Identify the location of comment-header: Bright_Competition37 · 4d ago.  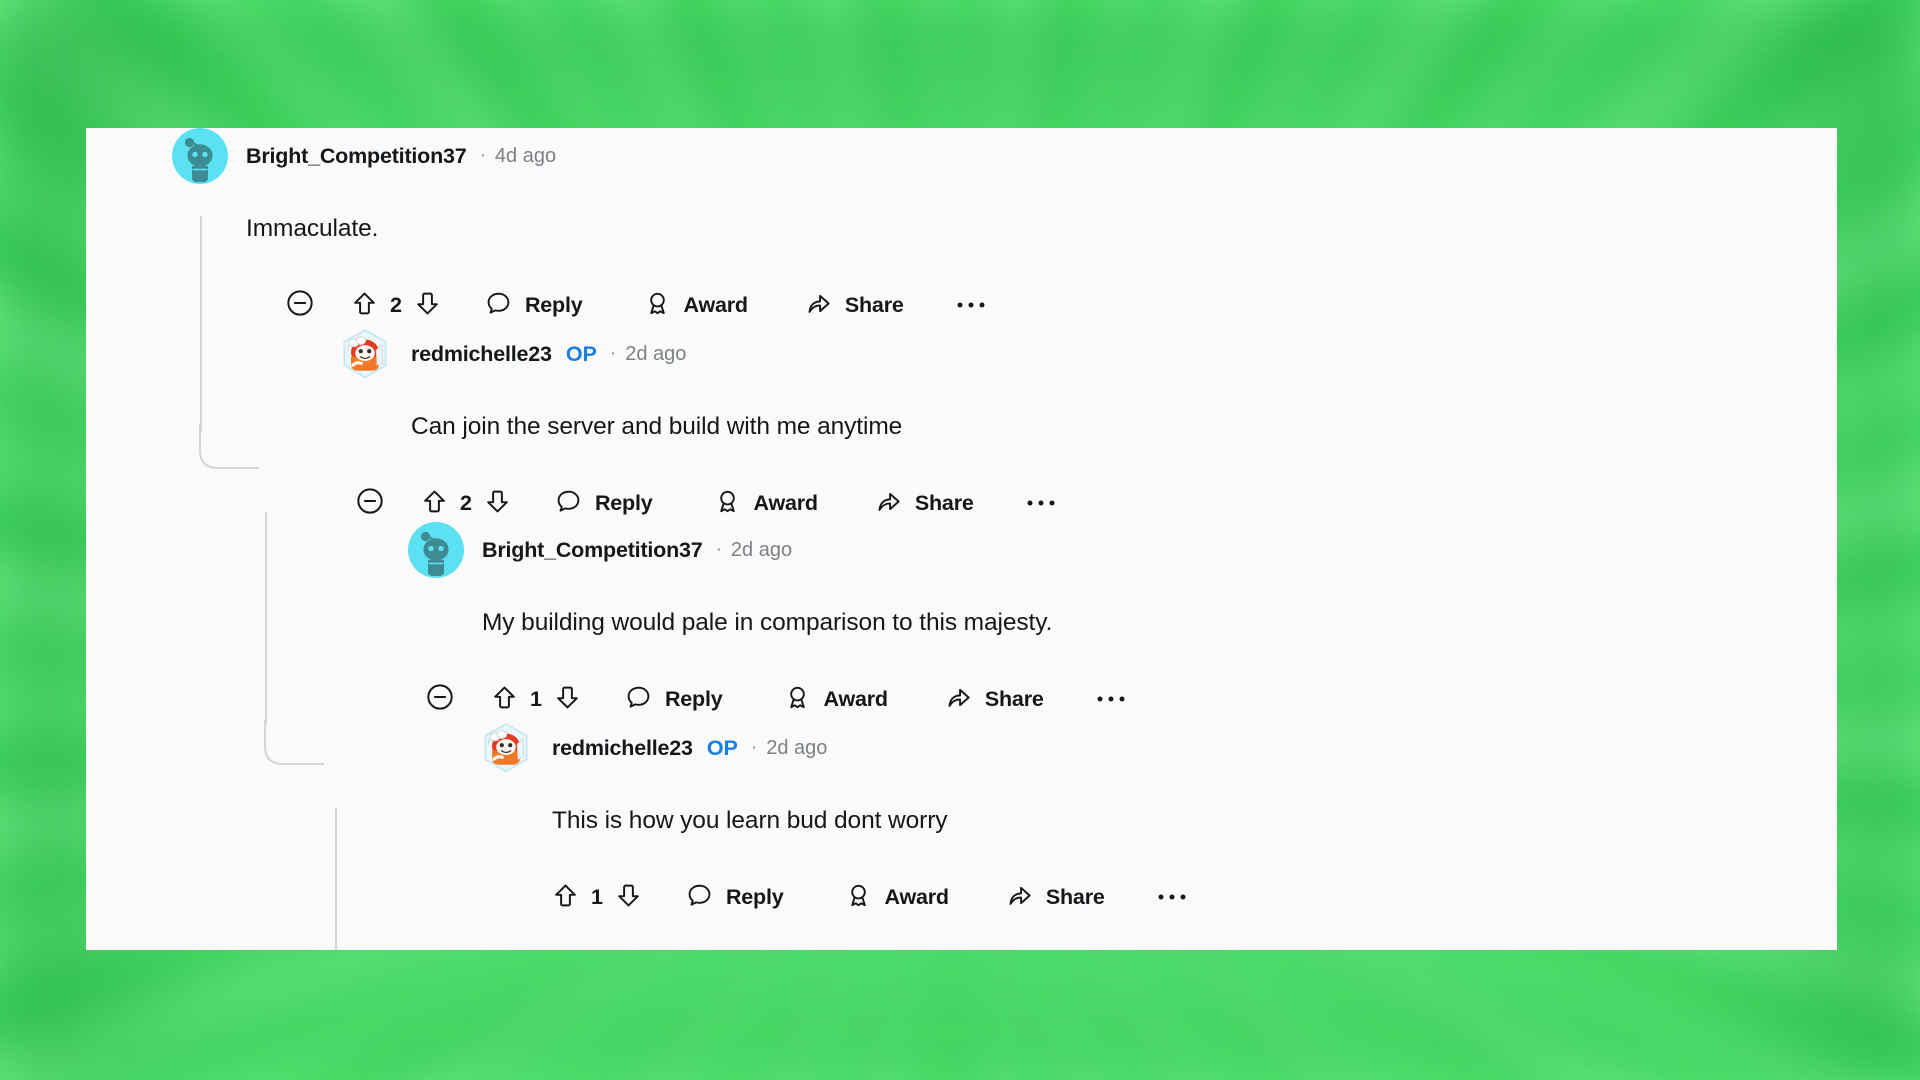
(579, 156).